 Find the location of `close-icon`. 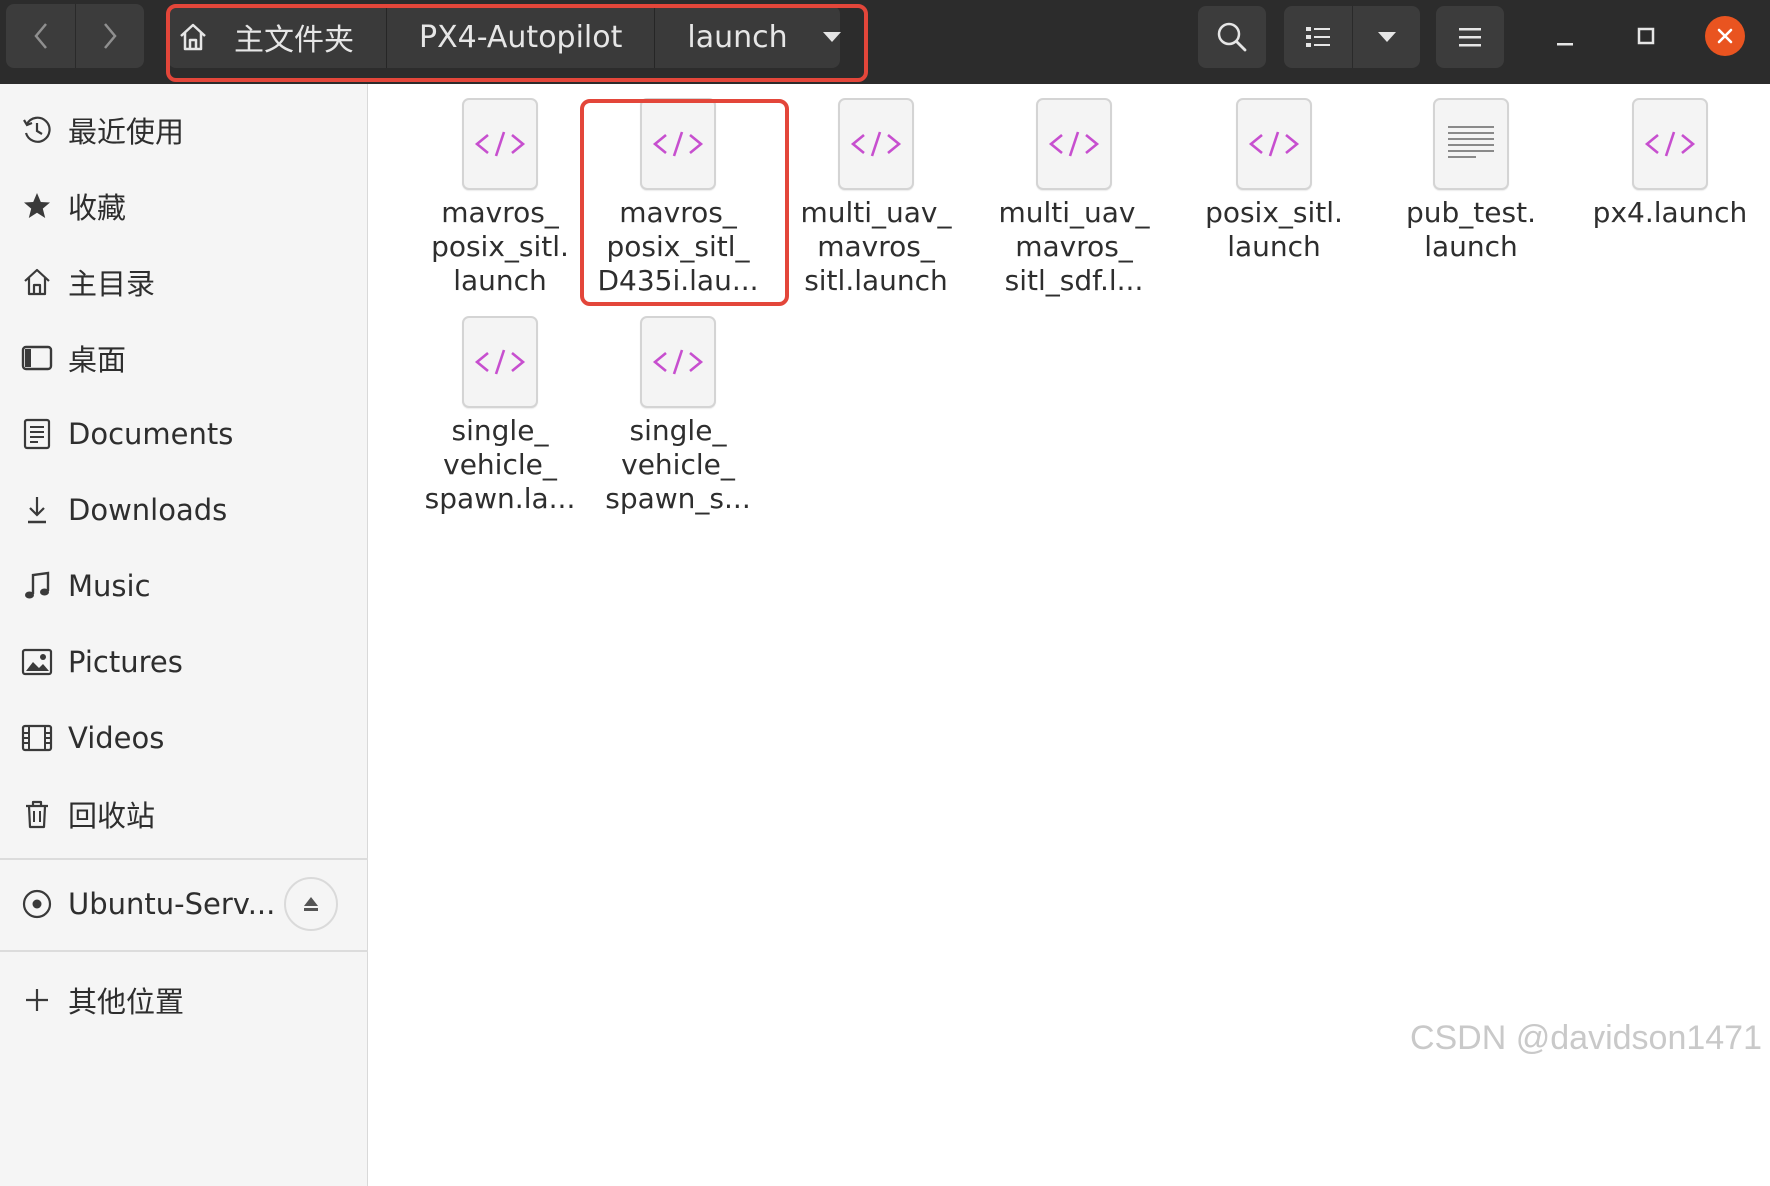

close-icon is located at coordinates (1725, 36).